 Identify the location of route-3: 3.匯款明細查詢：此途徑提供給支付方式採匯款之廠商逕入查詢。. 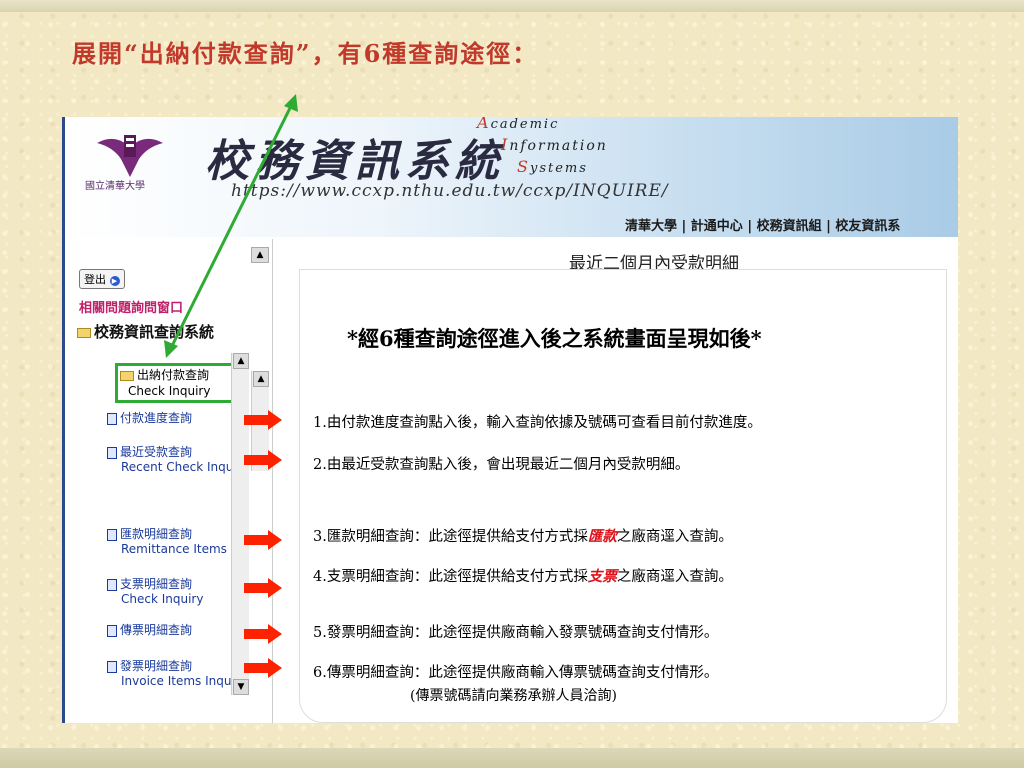
(523, 536).